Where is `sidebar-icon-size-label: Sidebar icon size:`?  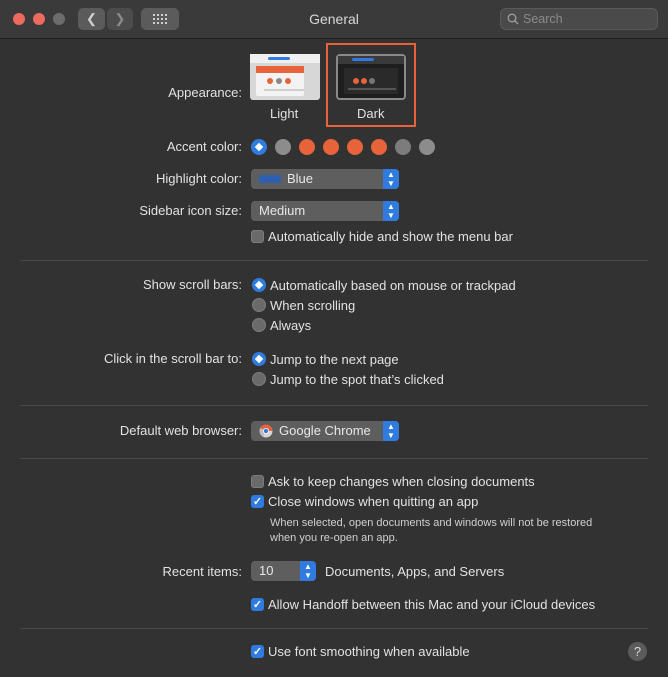 sidebar-icon-size-label: Sidebar icon size: is located at coordinates (190, 210).